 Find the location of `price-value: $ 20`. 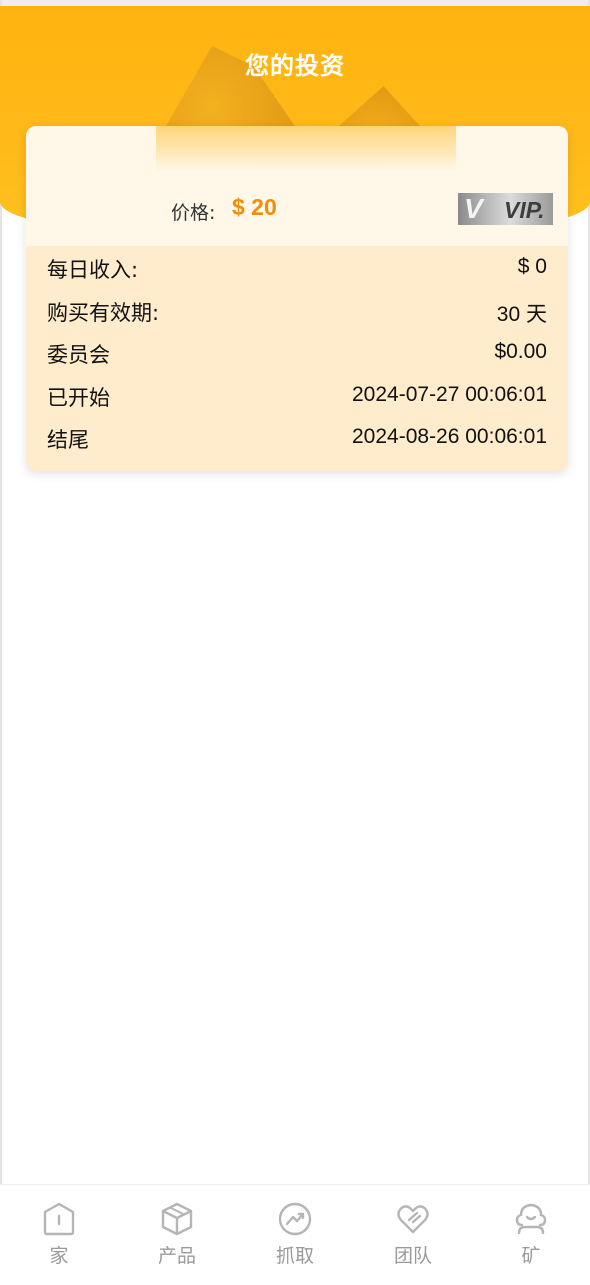

price-value: $ 20 is located at coordinates (254, 207).